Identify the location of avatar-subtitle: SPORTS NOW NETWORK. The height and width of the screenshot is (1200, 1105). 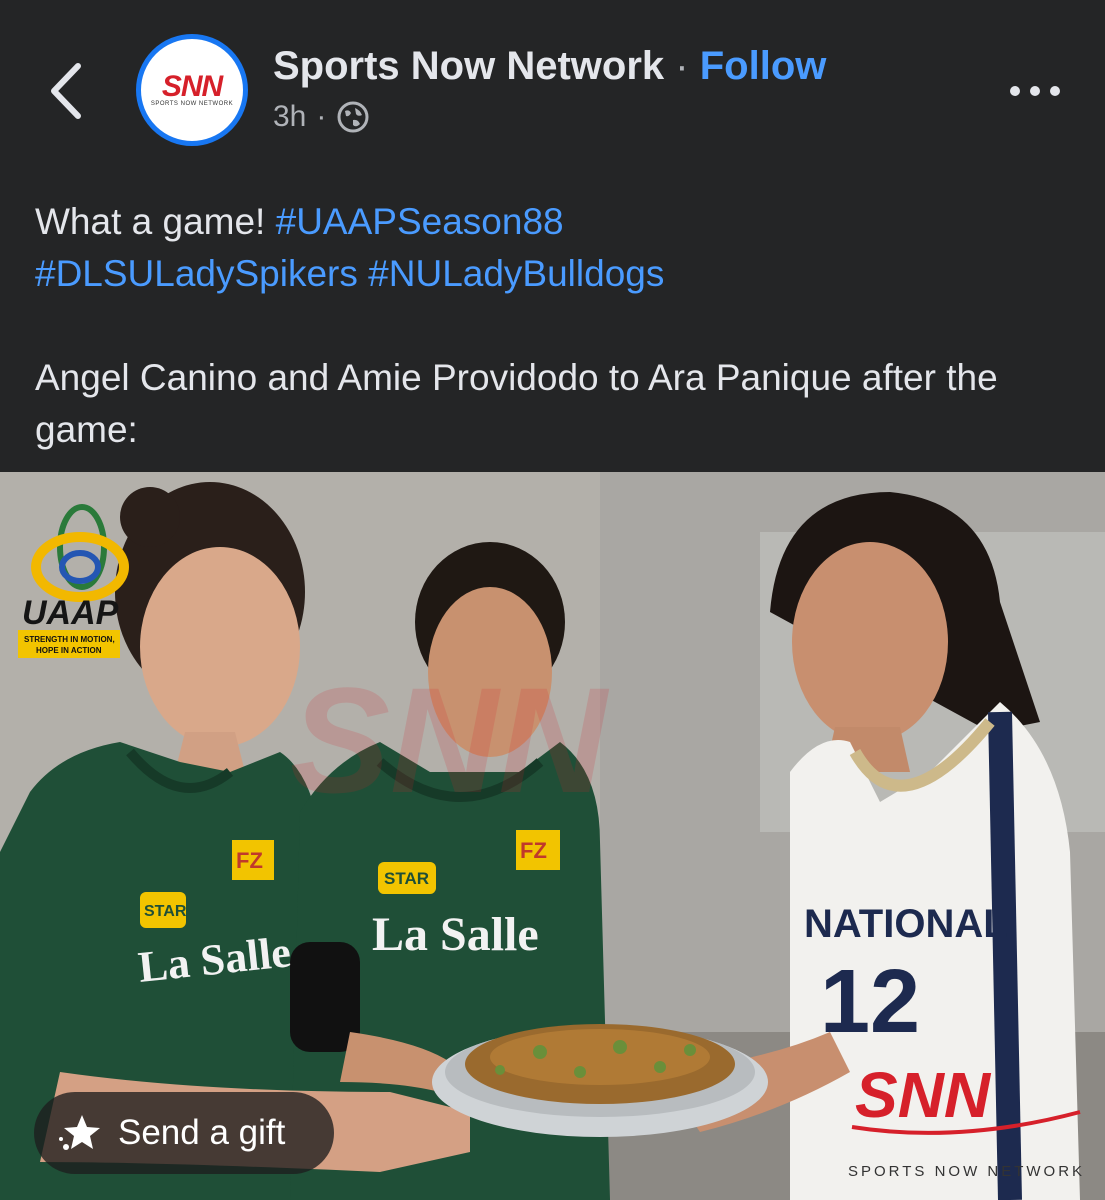
(192, 104).